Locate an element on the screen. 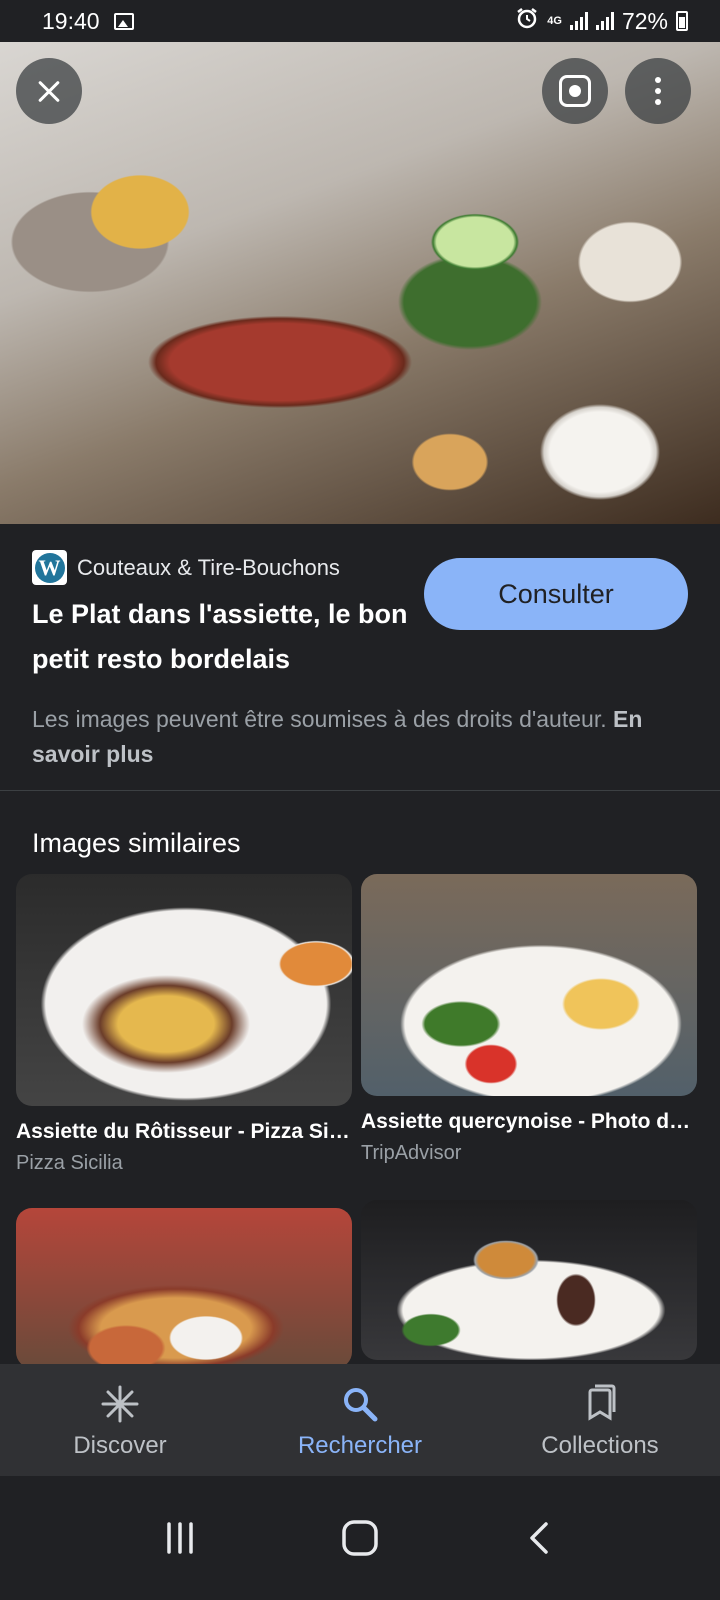  nav-discover: Discover is located at coordinates (120, 1420).